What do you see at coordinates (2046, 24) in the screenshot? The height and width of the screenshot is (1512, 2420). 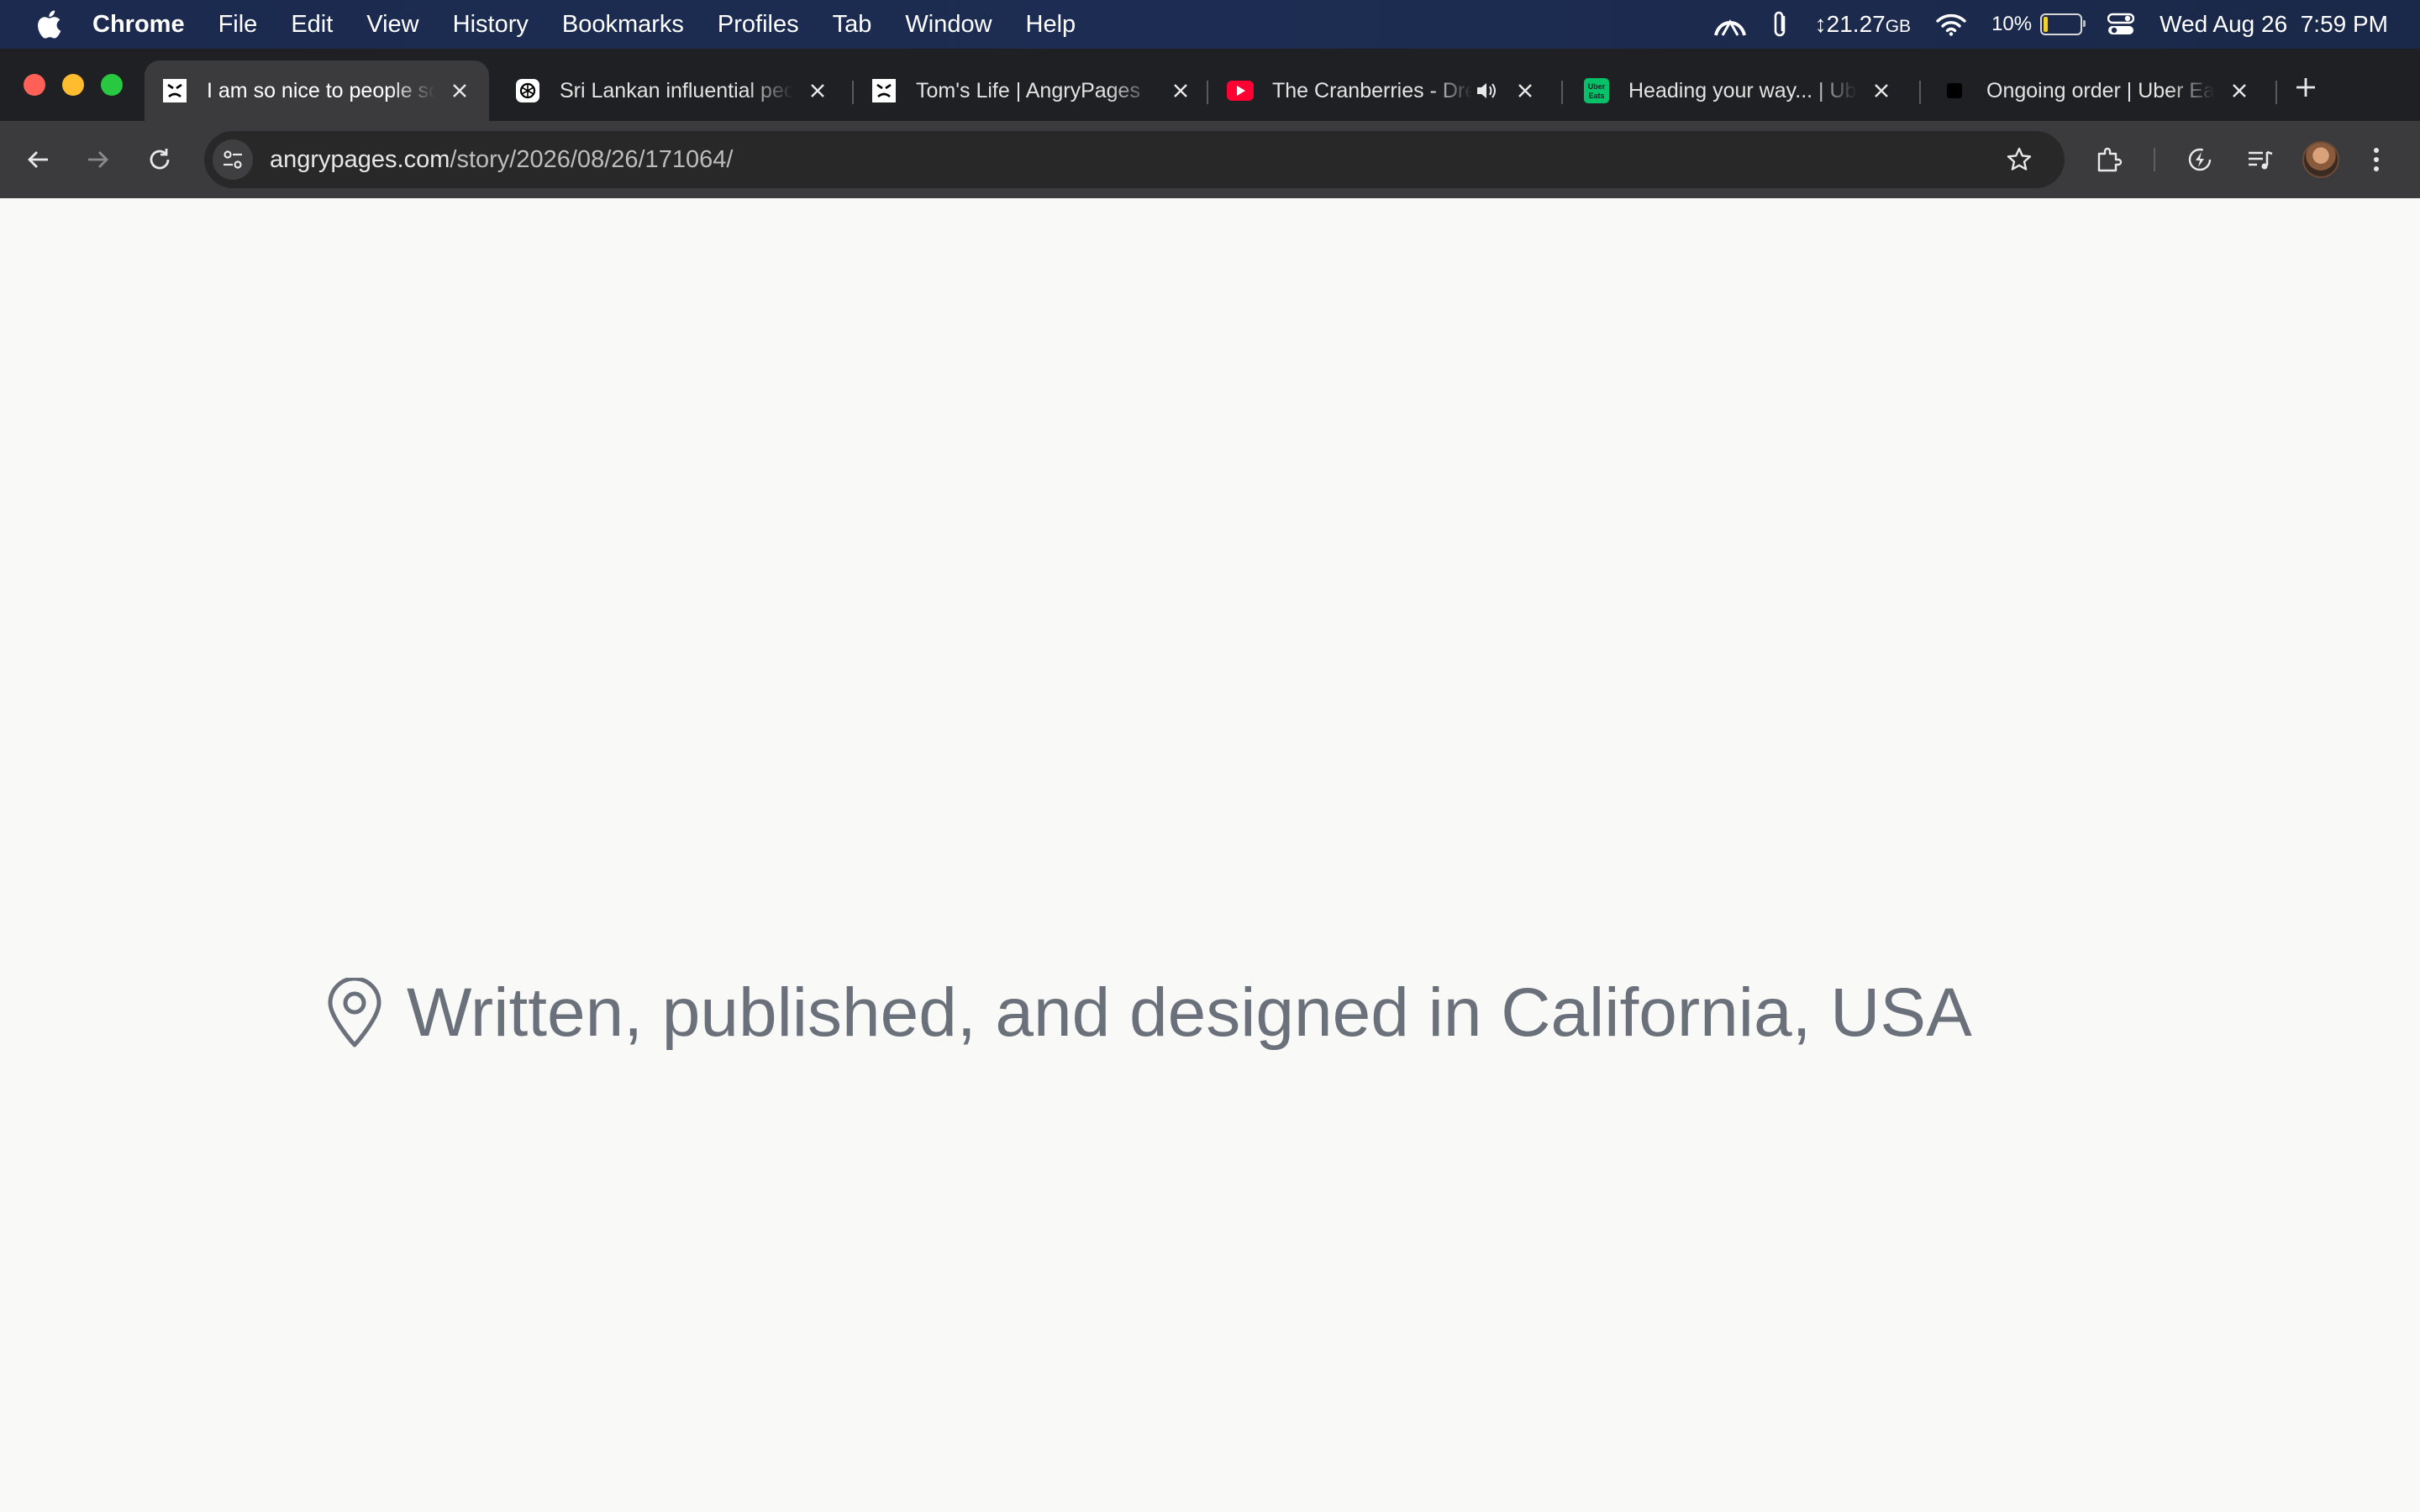 I see `battery-fill` at bounding box center [2046, 24].